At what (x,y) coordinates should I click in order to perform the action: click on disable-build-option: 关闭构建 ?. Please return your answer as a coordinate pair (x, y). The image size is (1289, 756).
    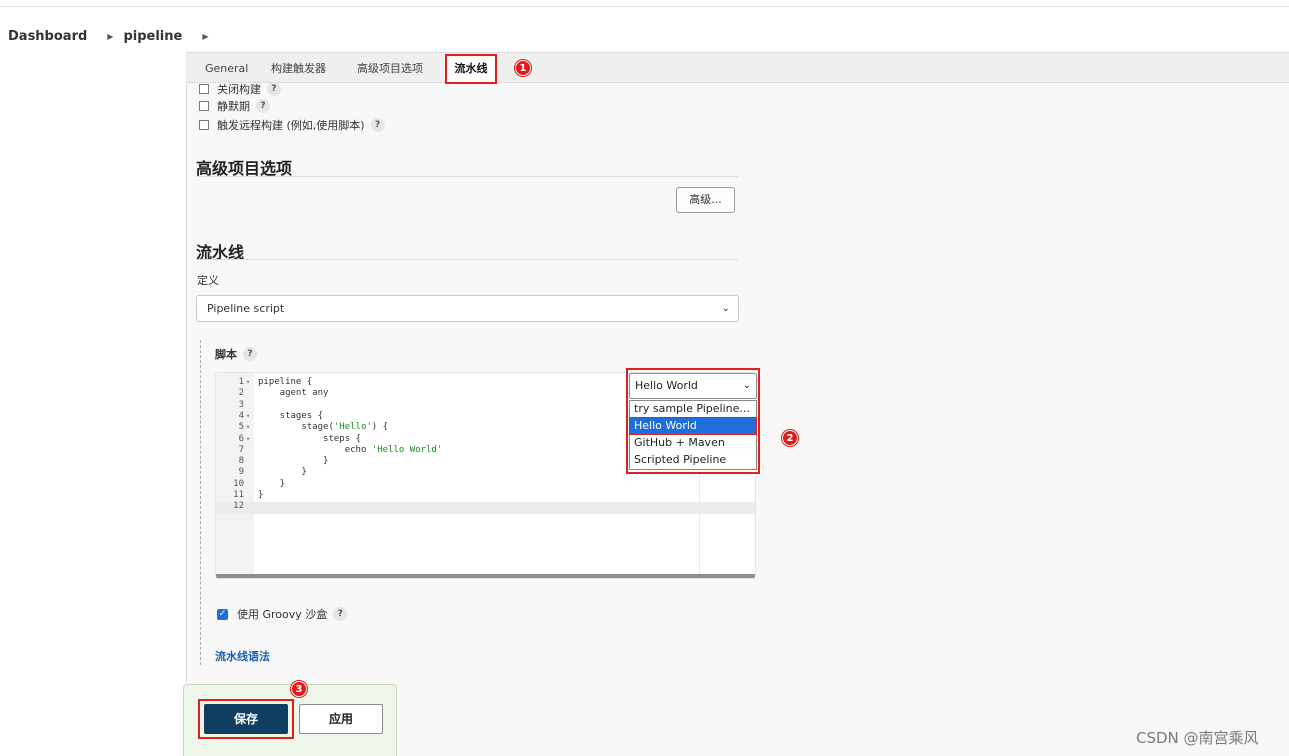
    Looking at the image, I should click on (240, 89).